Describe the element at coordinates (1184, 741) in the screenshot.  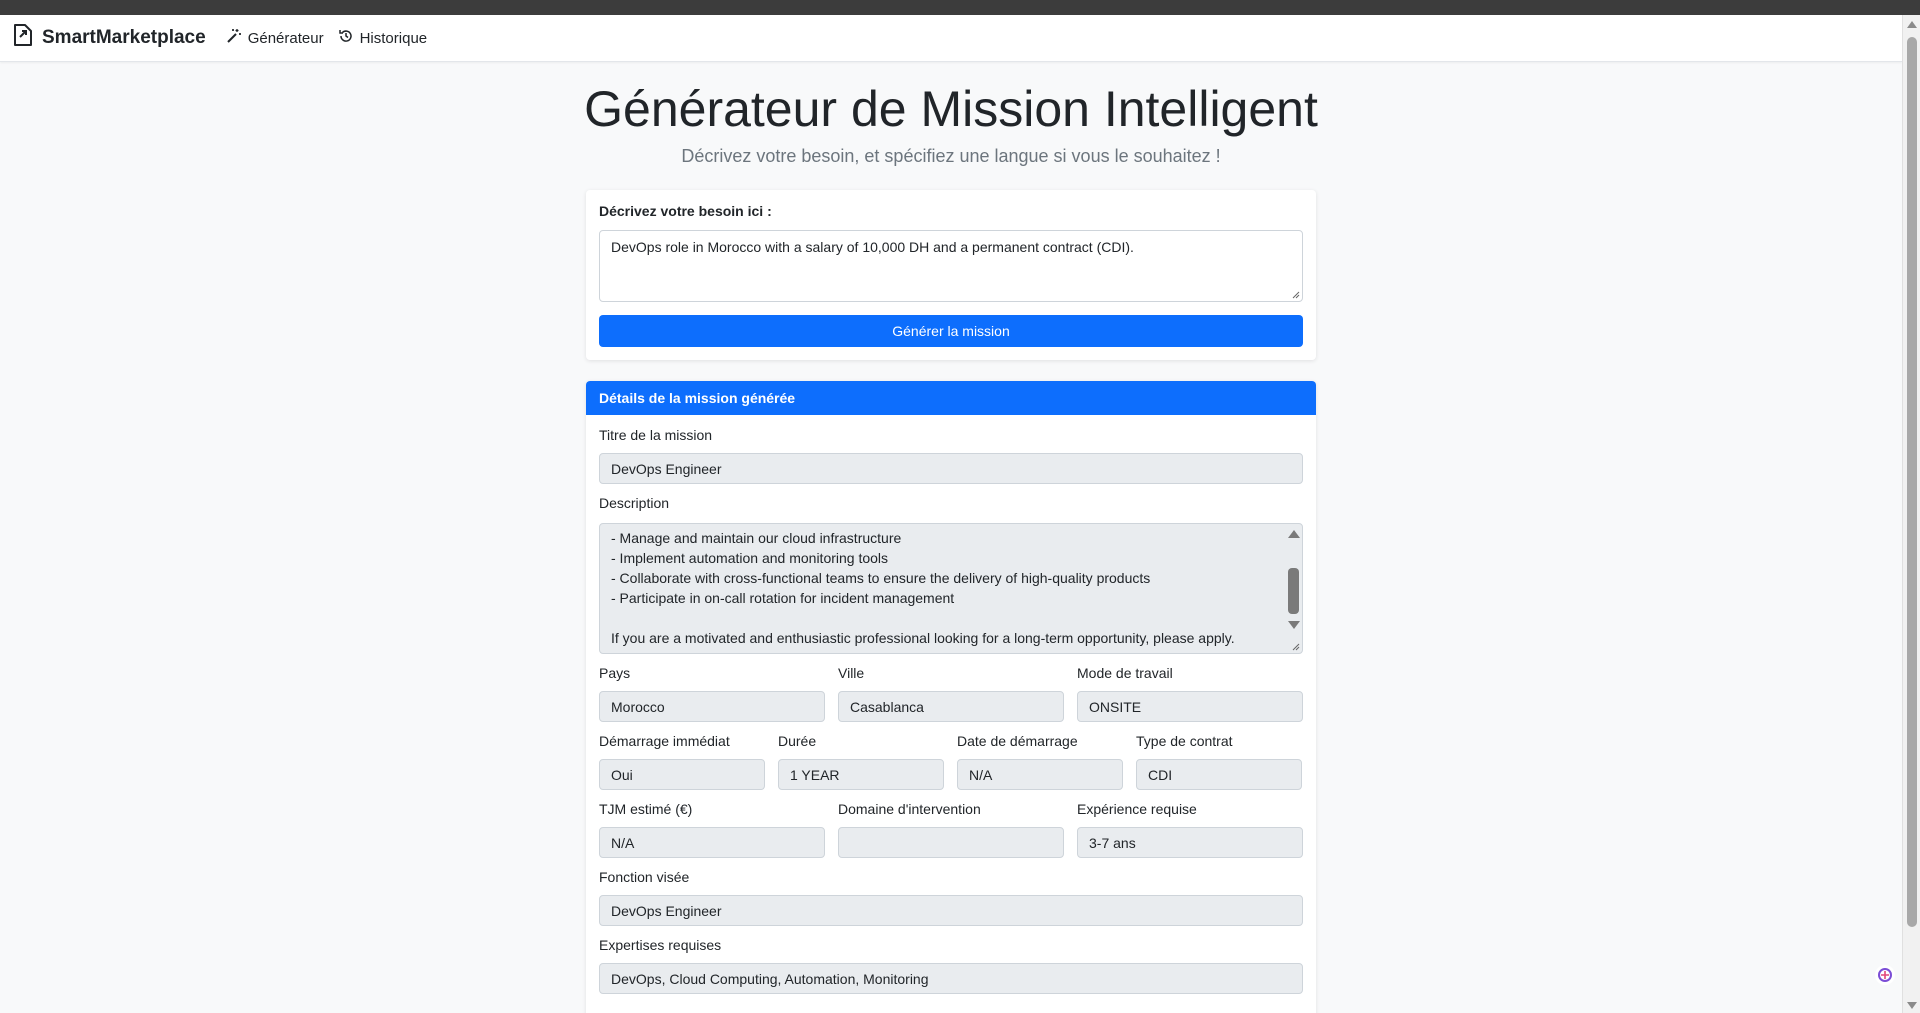
I see `contrat-label: Type de contrat` at that location.